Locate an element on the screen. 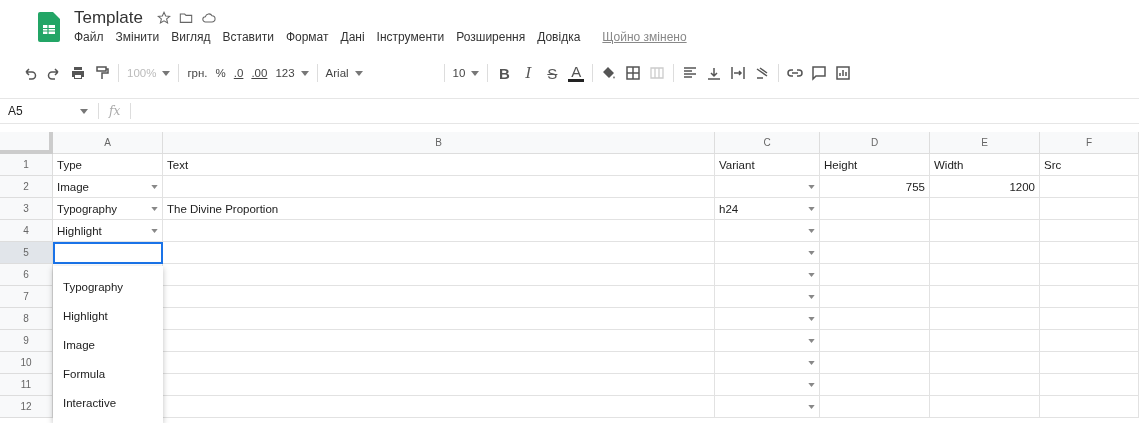 The image size is (1139, 423). table-cell: 1200 is located at coordinates (985, 187).